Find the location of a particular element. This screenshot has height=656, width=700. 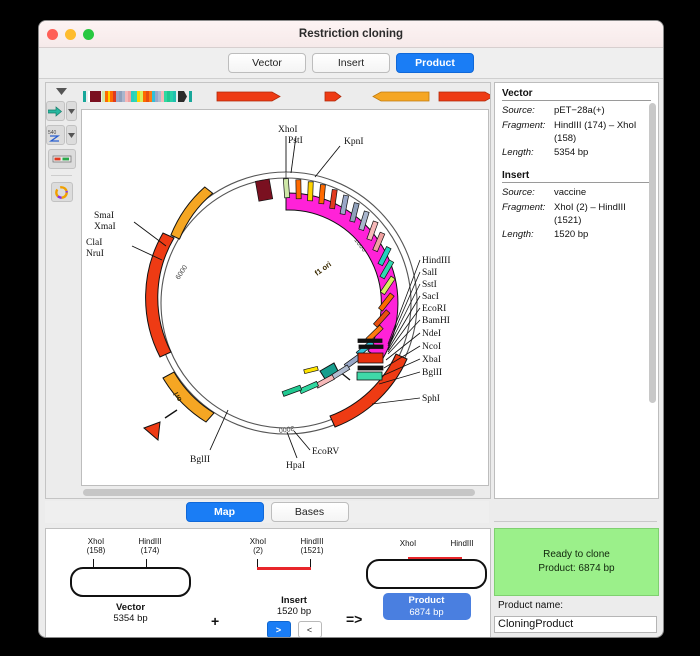

insert-length: 1520 bp is located at coordinates (294, 611).